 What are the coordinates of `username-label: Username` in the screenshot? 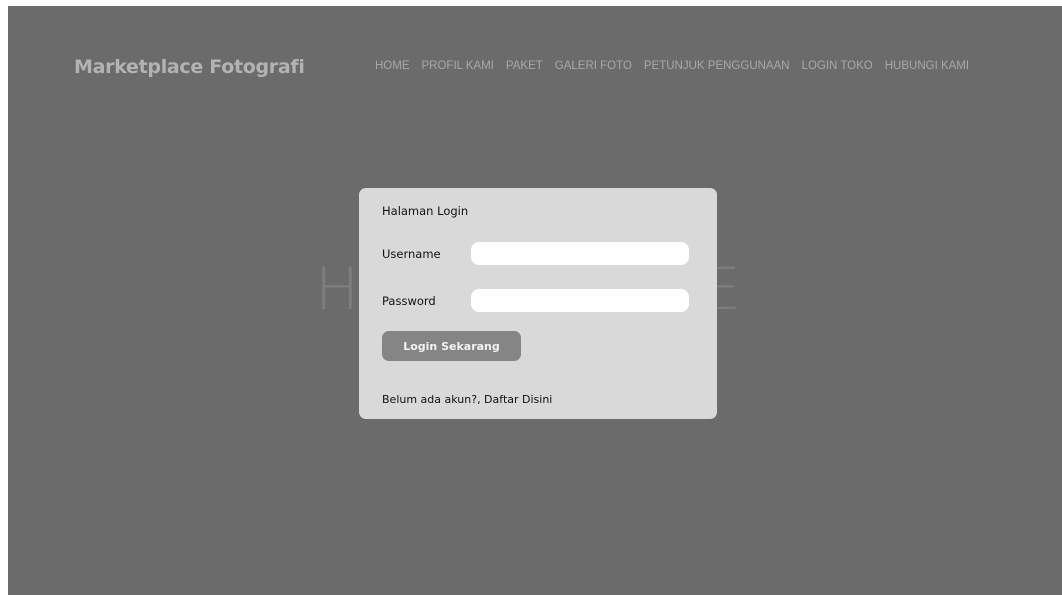 It's located at (411, 254).